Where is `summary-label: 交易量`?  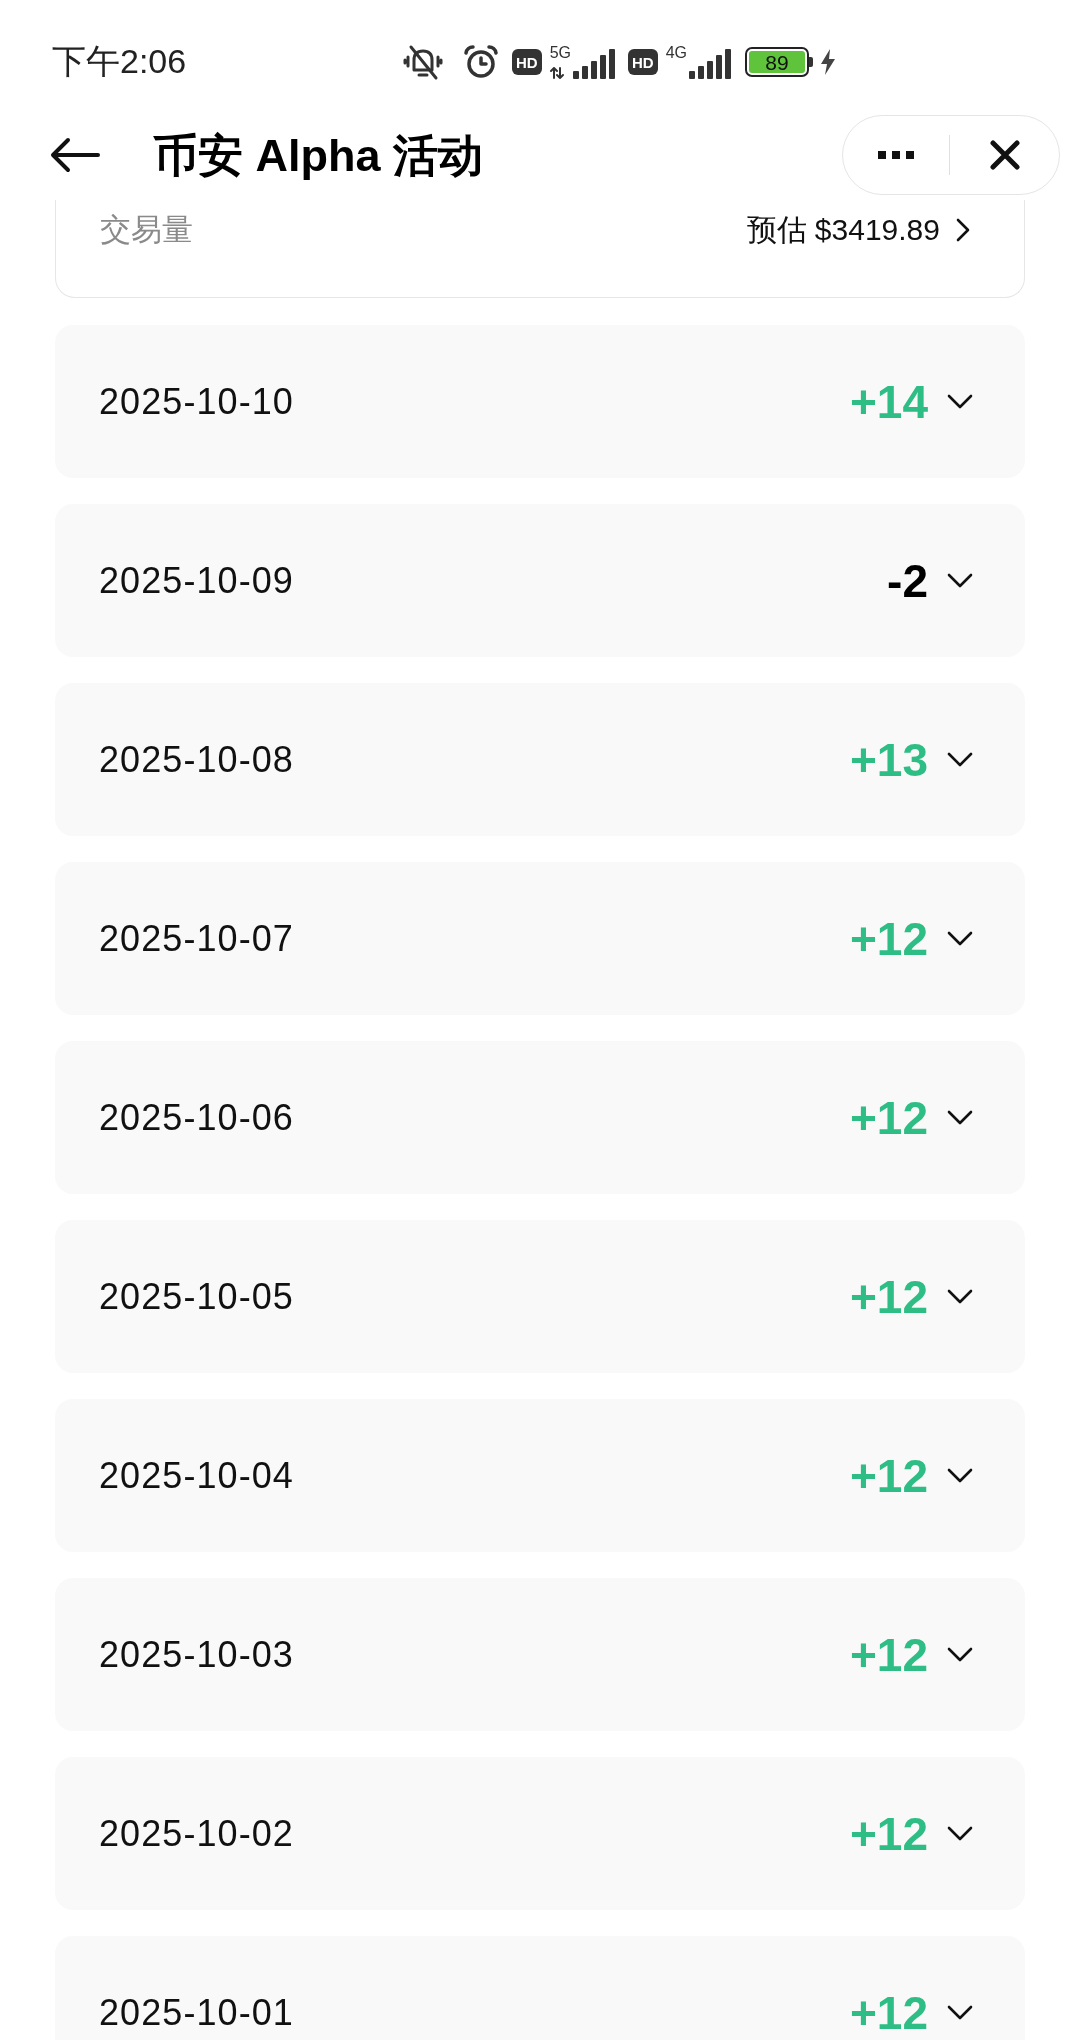
summary-label: 交易量 is located at coordinates (146, 230).